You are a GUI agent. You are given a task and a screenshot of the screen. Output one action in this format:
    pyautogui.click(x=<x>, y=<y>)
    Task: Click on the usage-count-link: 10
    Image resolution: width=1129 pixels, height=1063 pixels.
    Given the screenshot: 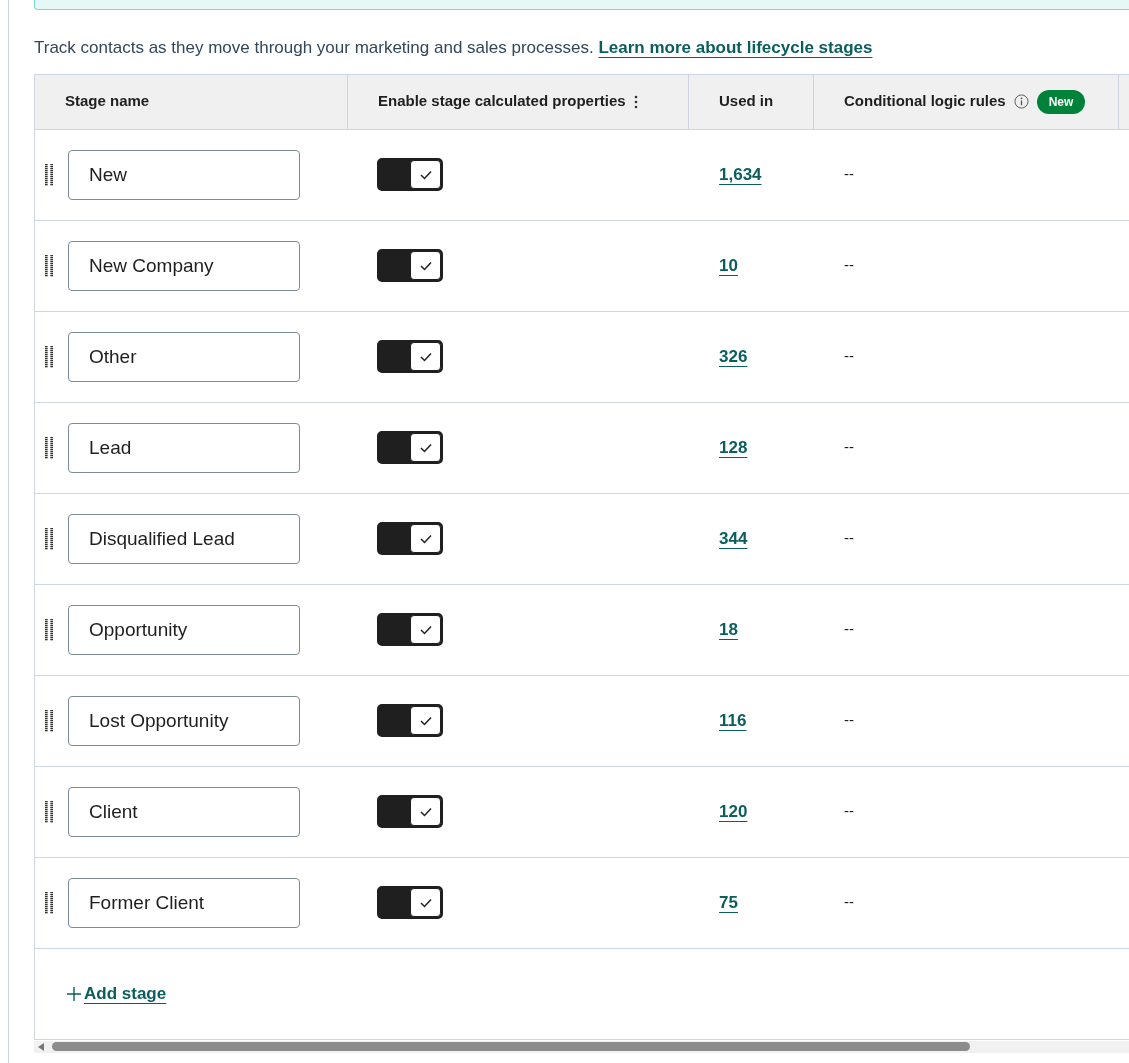 What is the action you would take?
    pyautogui.click(x=728, y=265)
    